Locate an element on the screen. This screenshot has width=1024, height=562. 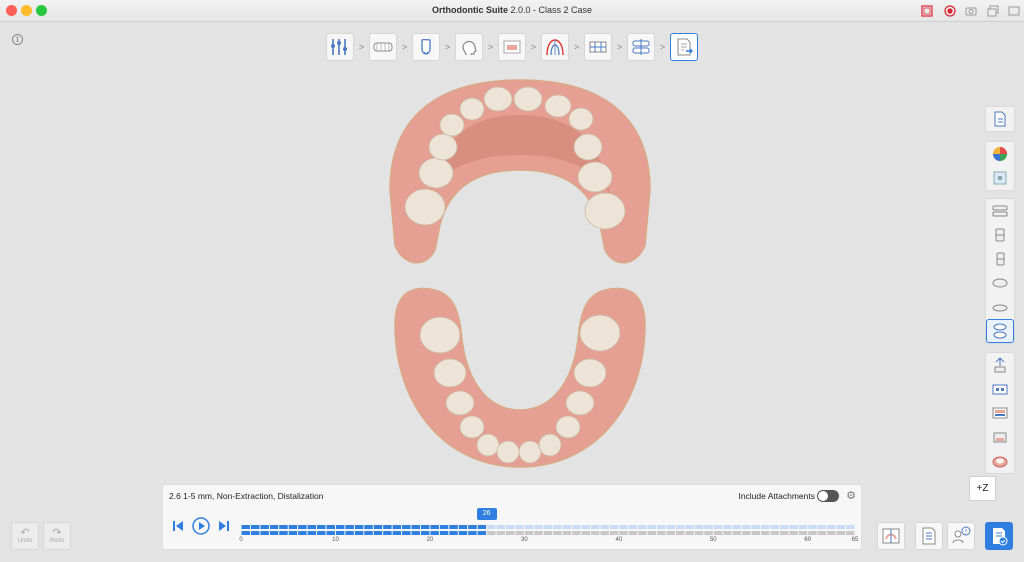
report-button is located at coordinates (929, 536).